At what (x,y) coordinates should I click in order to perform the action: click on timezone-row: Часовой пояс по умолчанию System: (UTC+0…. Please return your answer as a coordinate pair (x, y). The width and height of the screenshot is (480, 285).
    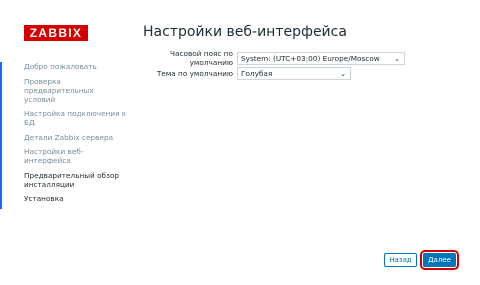
    Looking at the image, I should click on (272, 58).